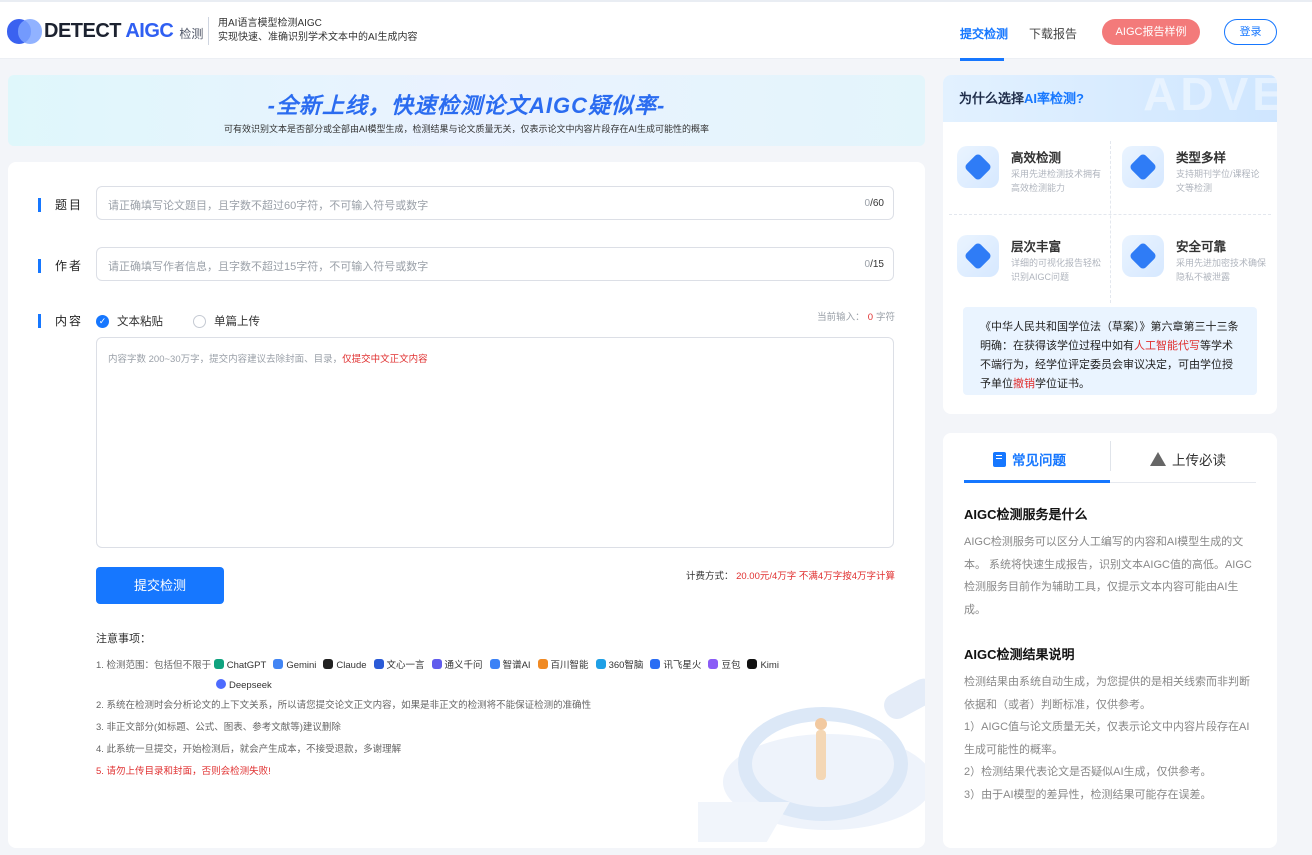 Image resolution: width=1312 pixels, height=855 pixels. Describe the element at coordinates (1062, 384) in the screenshot. I see `law-text-3: 学位证书。` at that location.